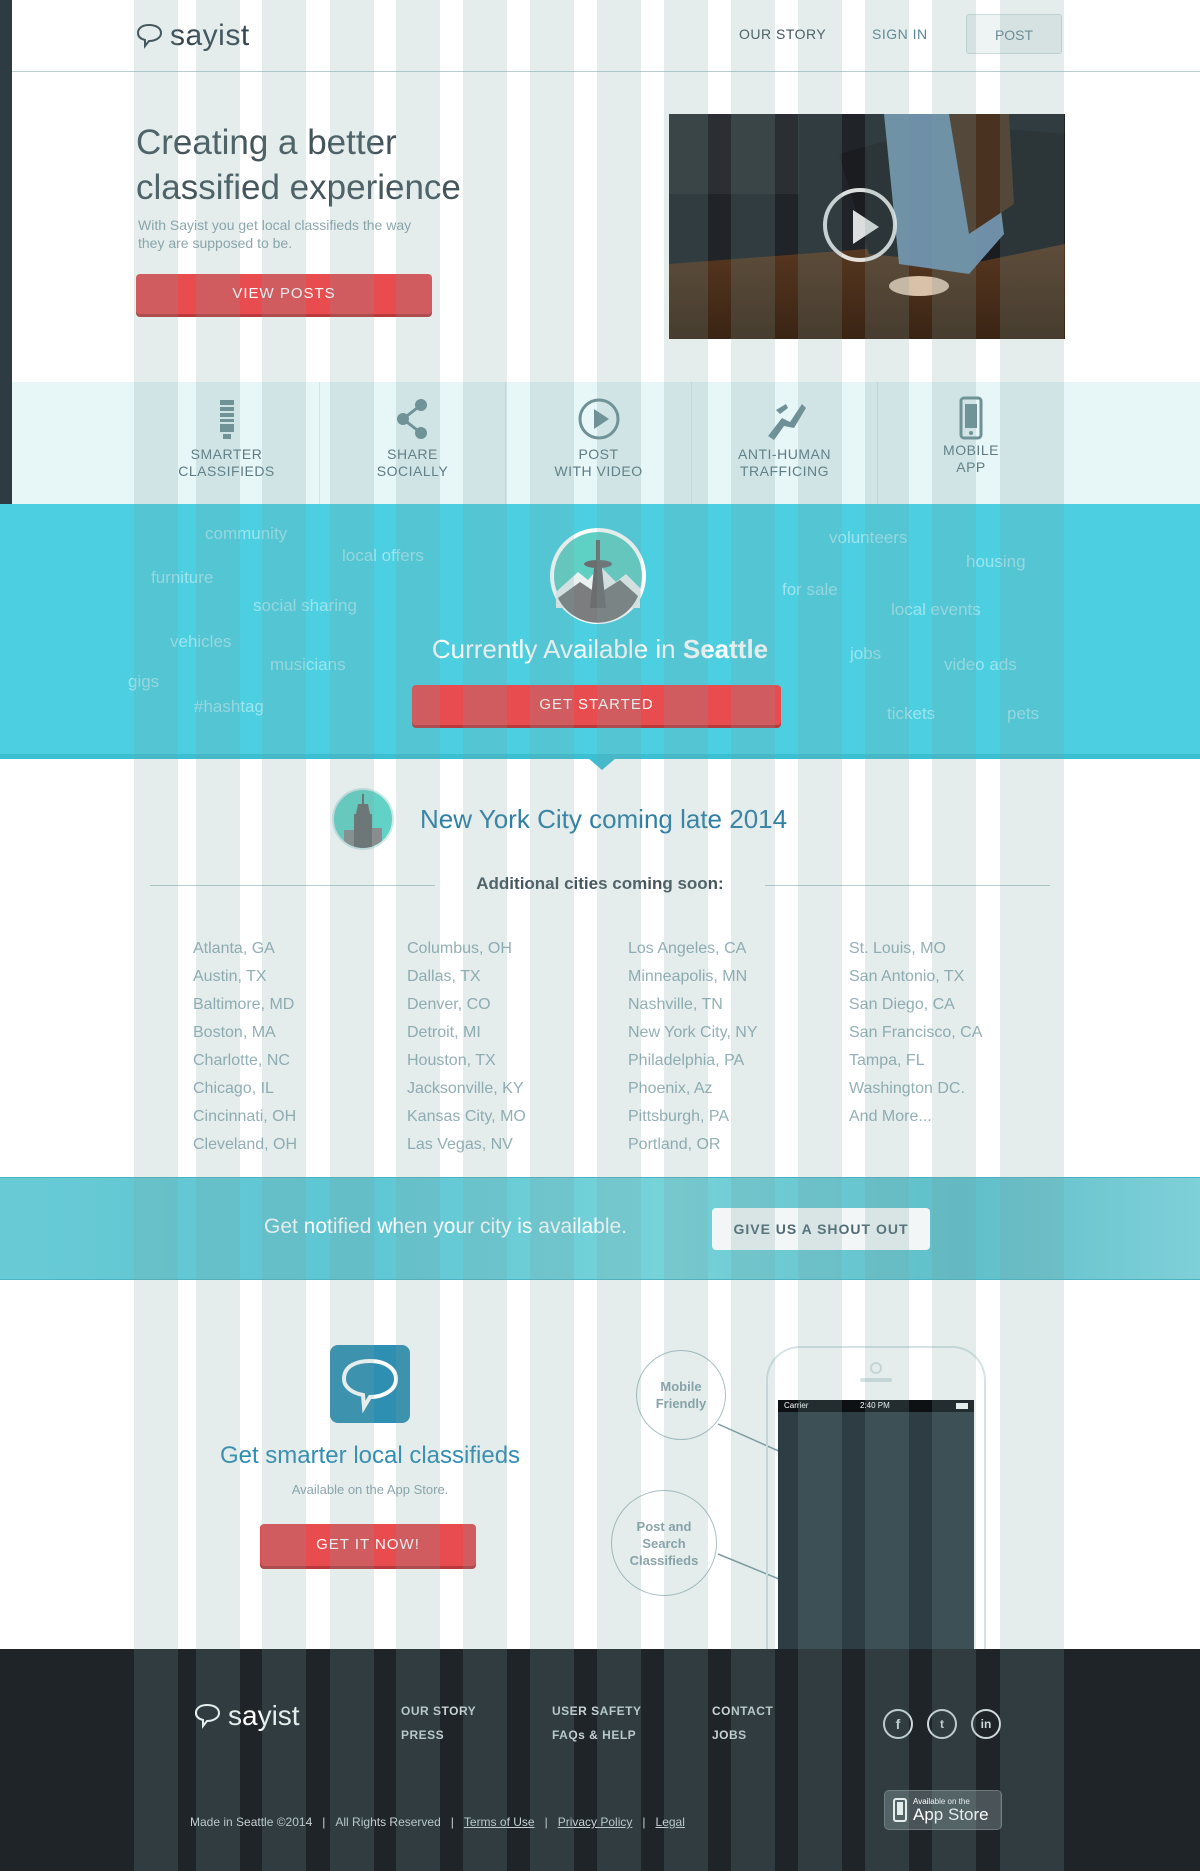 The height and width of the screenshot is (1871, 1200). Describe the element at coordinates (1014, 34) in the screenshot. I see `post-button: POST` at that location.